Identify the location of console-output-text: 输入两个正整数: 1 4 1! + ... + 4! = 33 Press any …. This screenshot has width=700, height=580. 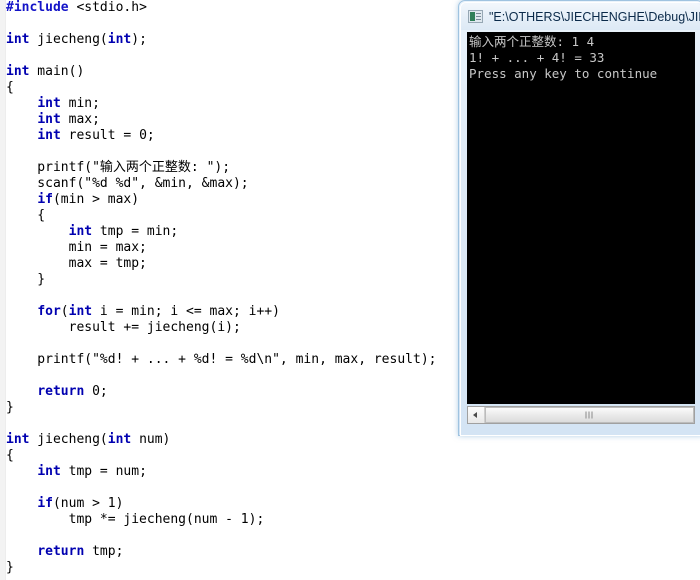
(581, 57).